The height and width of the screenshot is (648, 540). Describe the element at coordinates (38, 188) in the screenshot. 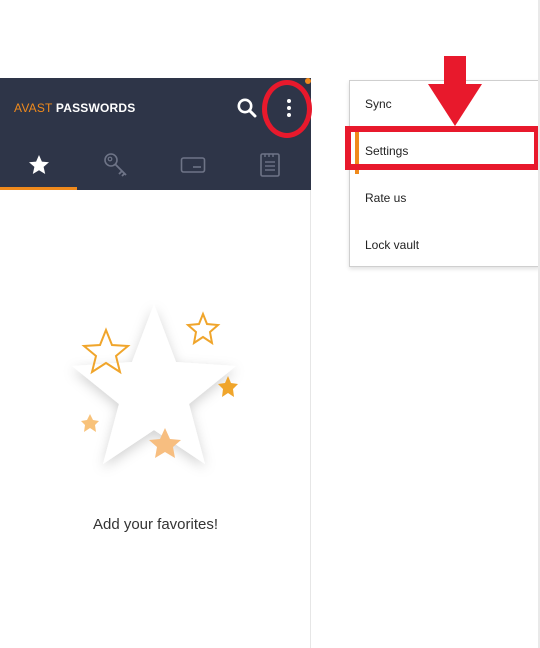

I see `active-tab-indicator` at that location.